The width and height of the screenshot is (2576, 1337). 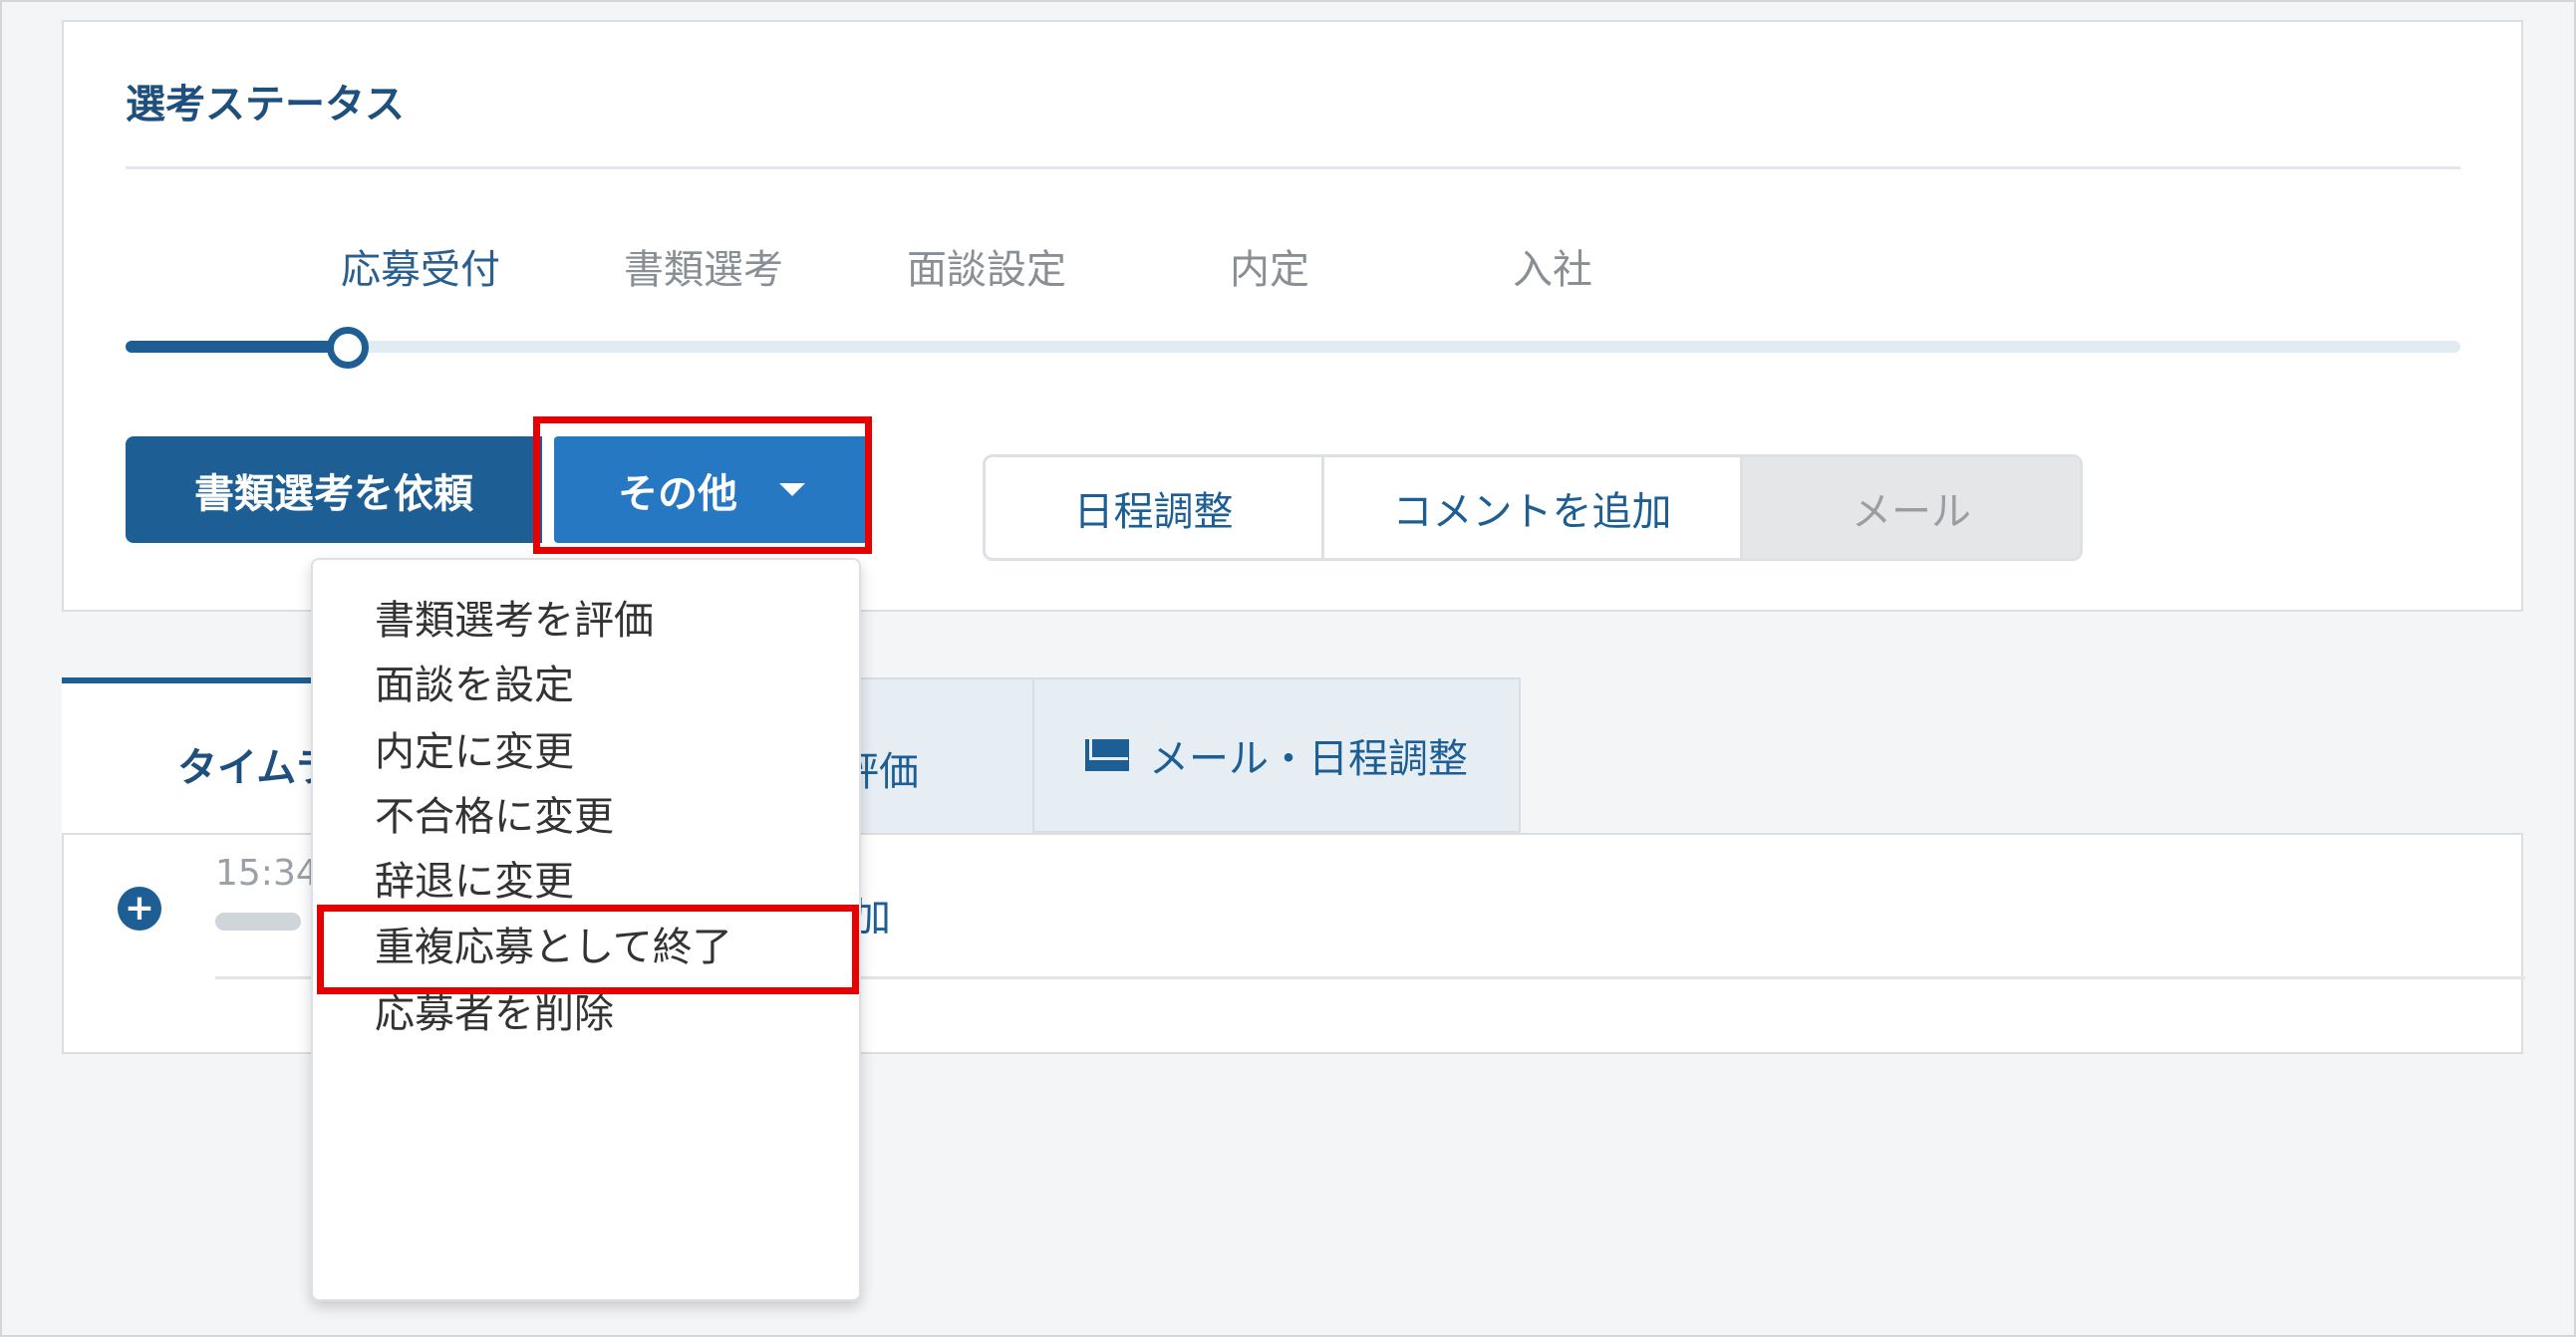 What do you see at coordinates (702, 485) in the screenshot?
I see `highlight-box-other` at bounding box center [702, 485].